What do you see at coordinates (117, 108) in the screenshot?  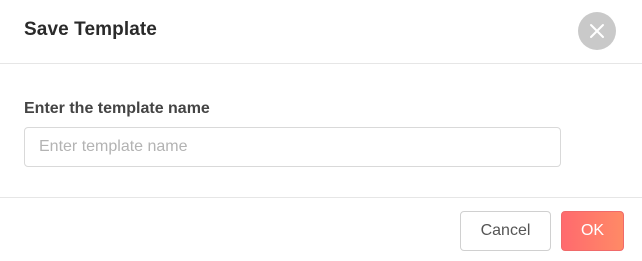 I see `template-name-label: Enter the template name` at bounding box center [117, 108].